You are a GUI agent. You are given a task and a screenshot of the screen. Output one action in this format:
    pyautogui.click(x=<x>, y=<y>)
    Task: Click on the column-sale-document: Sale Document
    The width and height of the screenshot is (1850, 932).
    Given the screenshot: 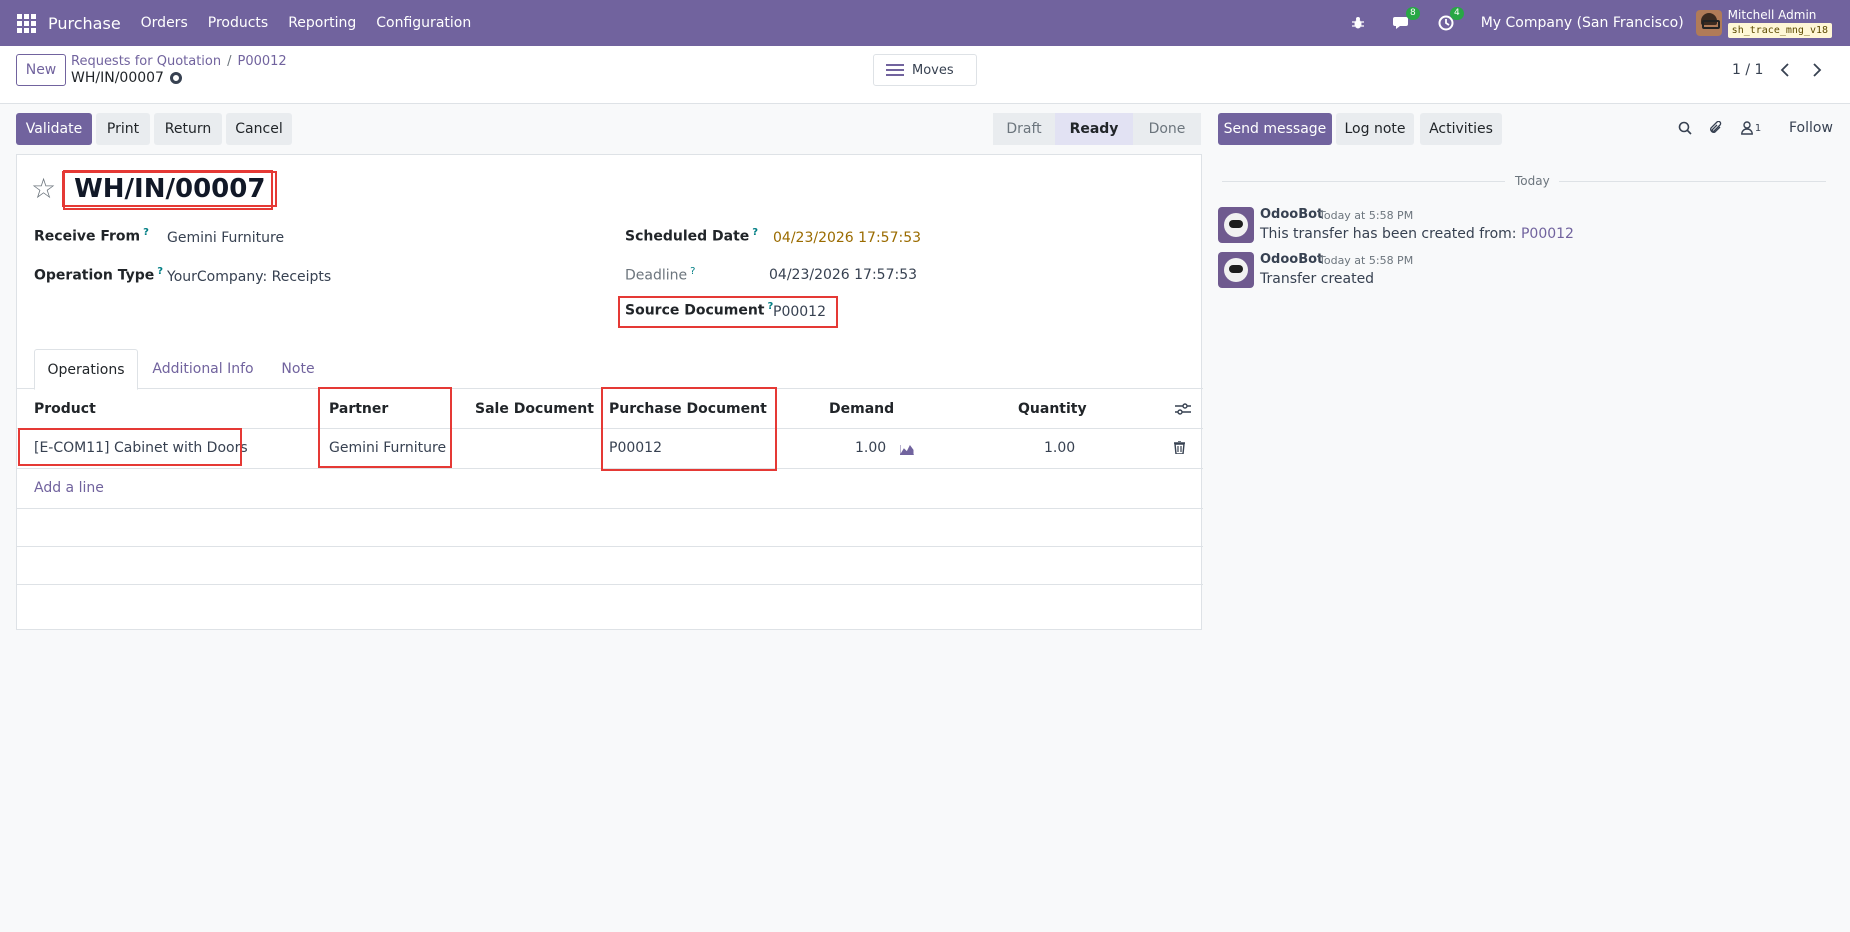 What is the action you would take?
    pyautogui.click(x=534, y=409)
    